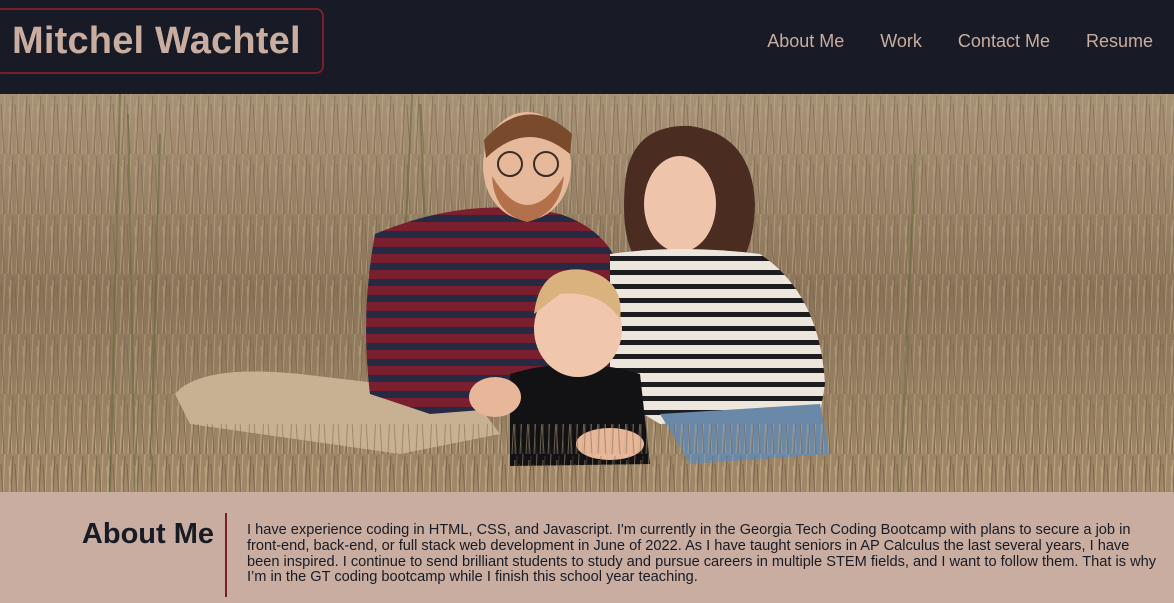 Image resolution: width=1174 pixels, height=603 pixels. I want to click on about-divider, so click(226, 555).